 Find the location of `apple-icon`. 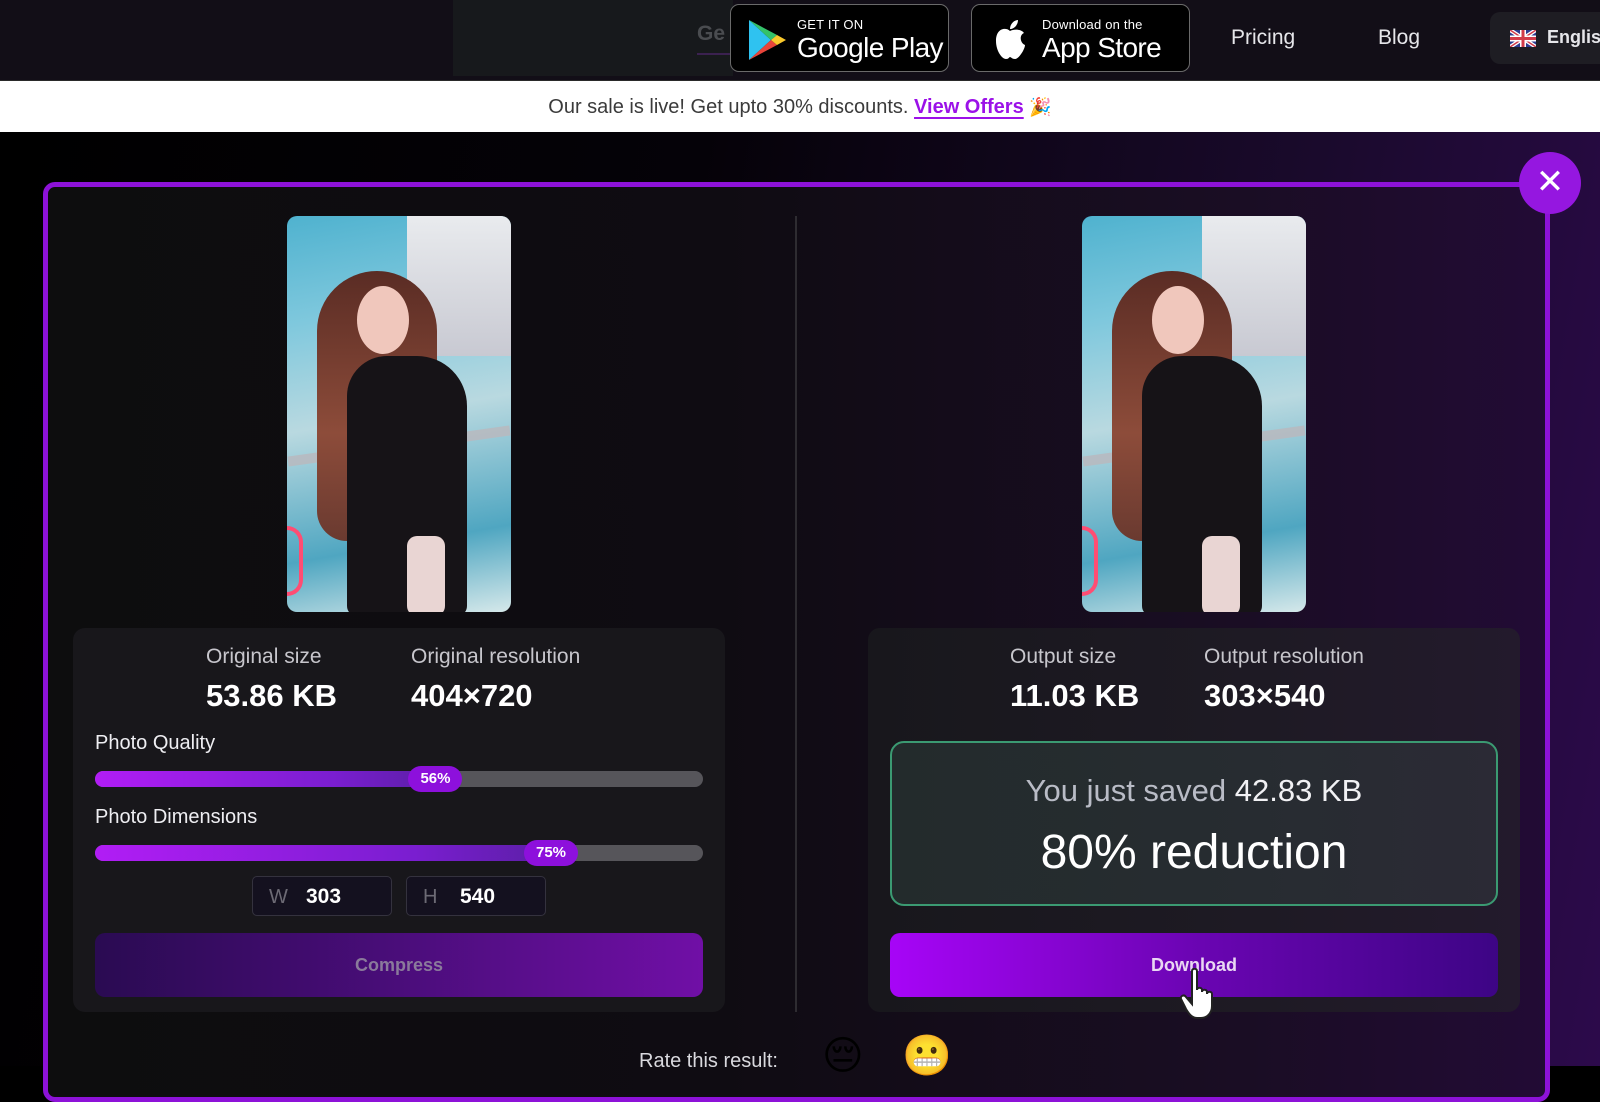

apple-icon is located at coordinates (1010, 39).